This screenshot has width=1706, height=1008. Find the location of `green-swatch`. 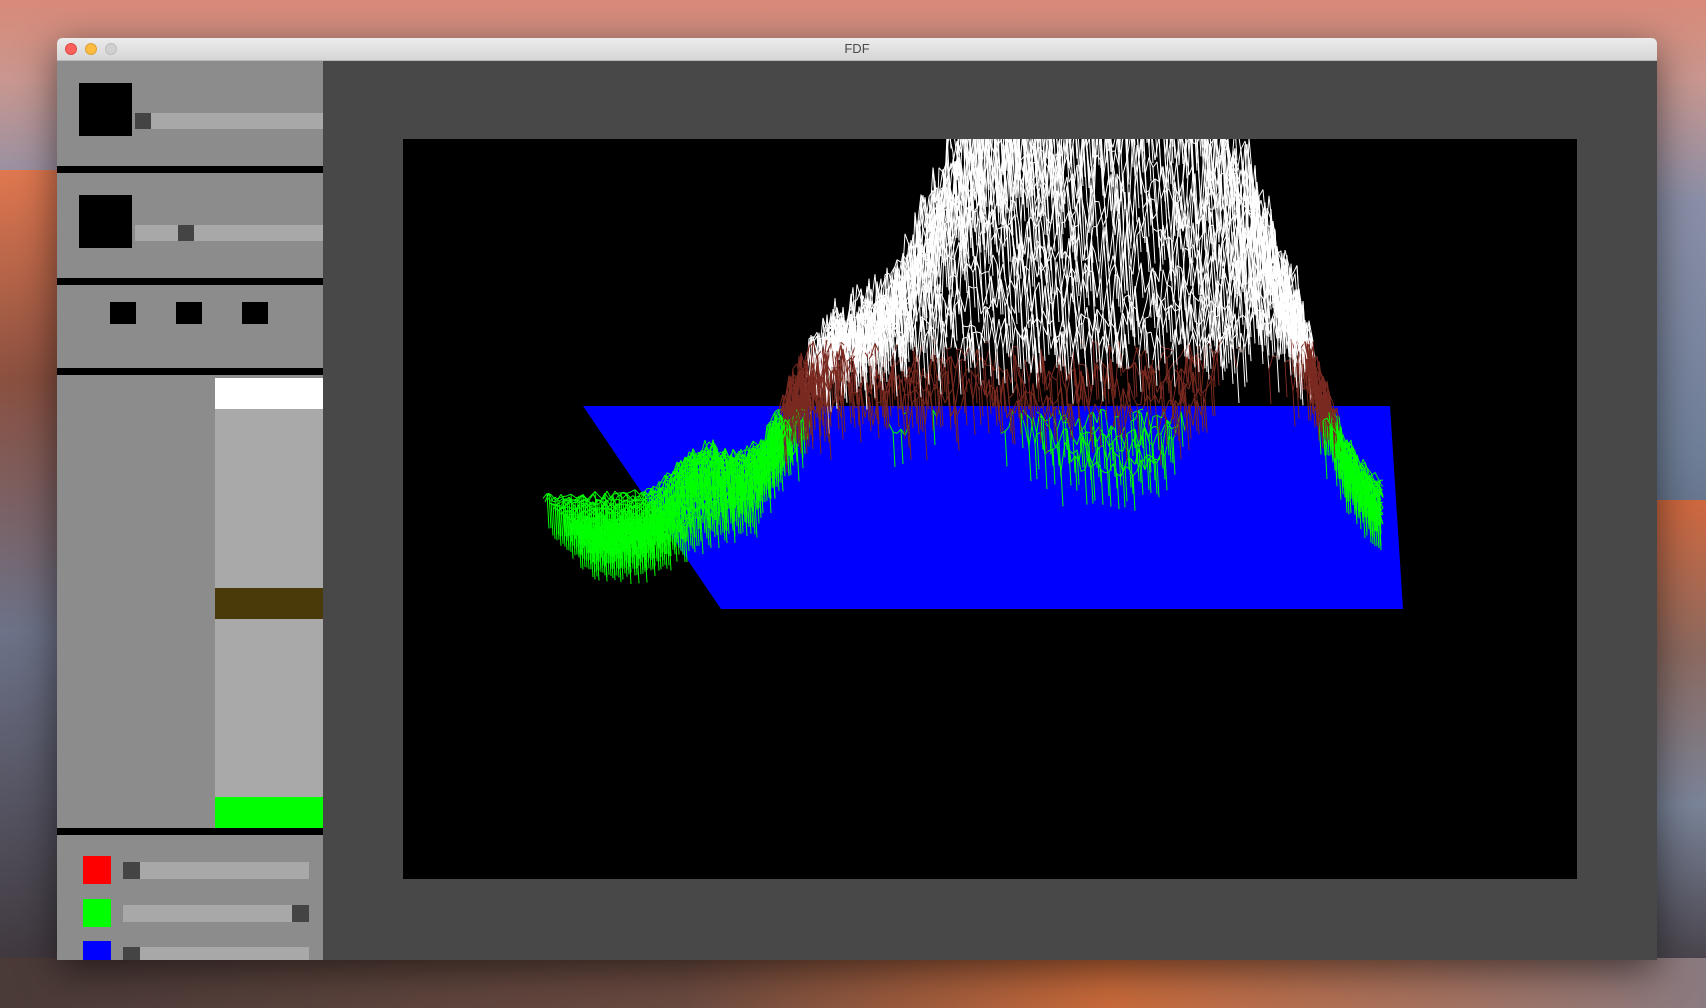

green-swatch is located at coordinates (97, 913).